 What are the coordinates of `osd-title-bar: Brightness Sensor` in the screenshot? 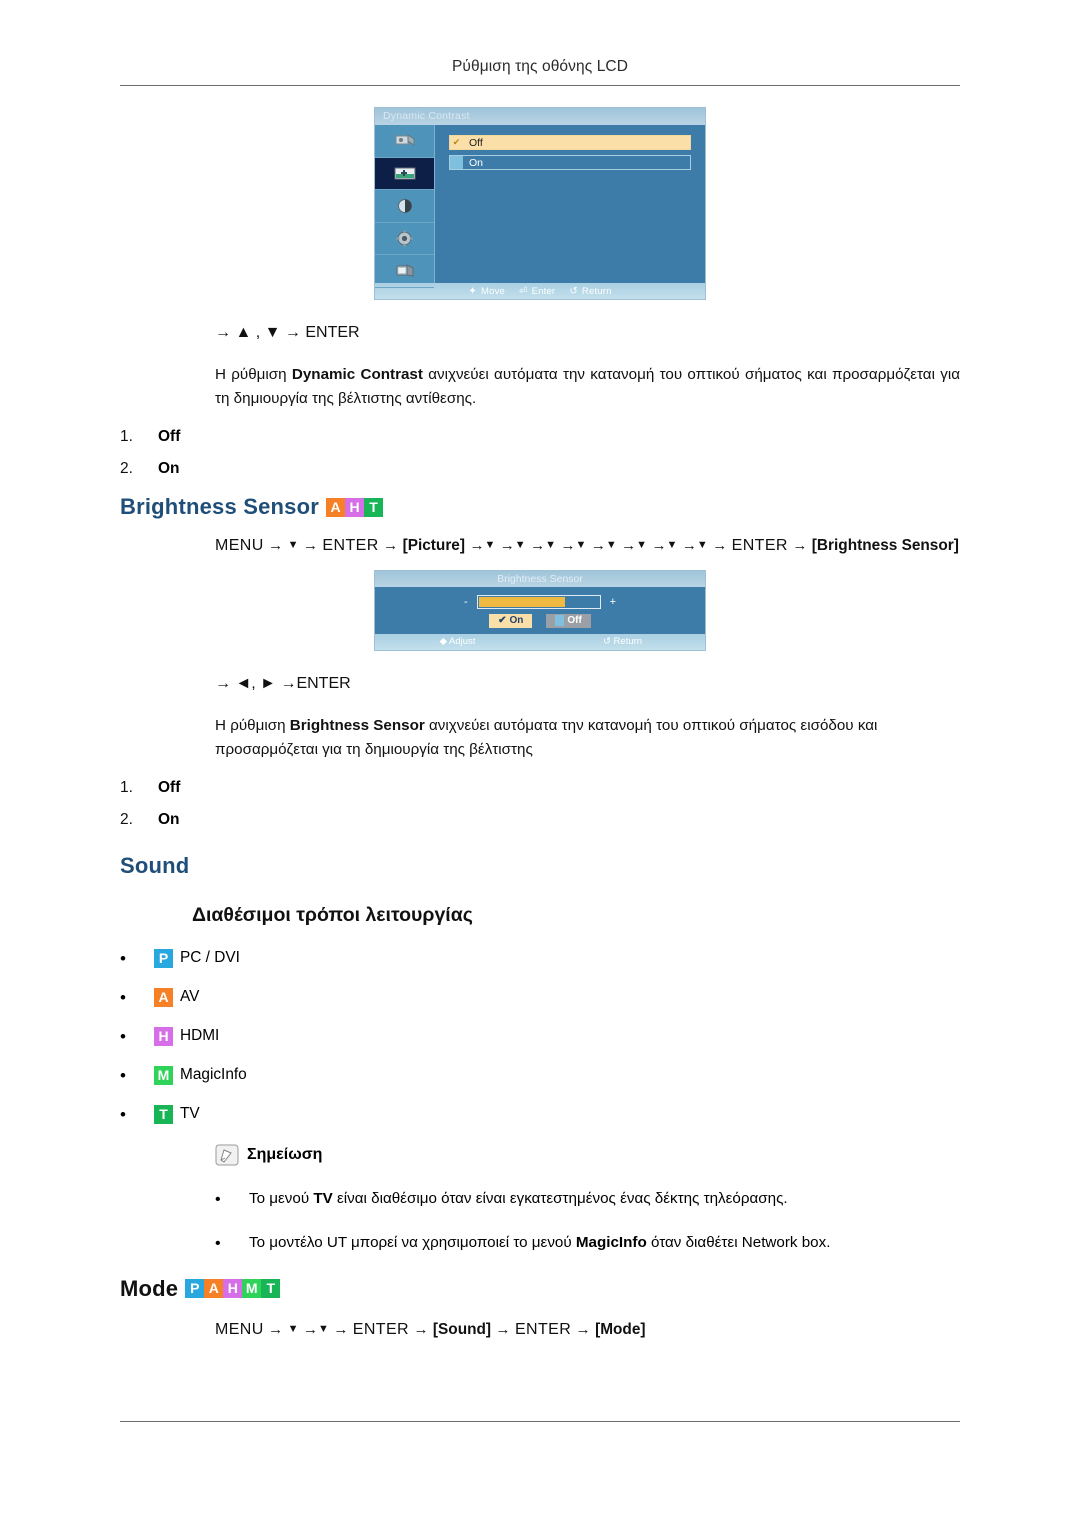 It's located at (540, 578).